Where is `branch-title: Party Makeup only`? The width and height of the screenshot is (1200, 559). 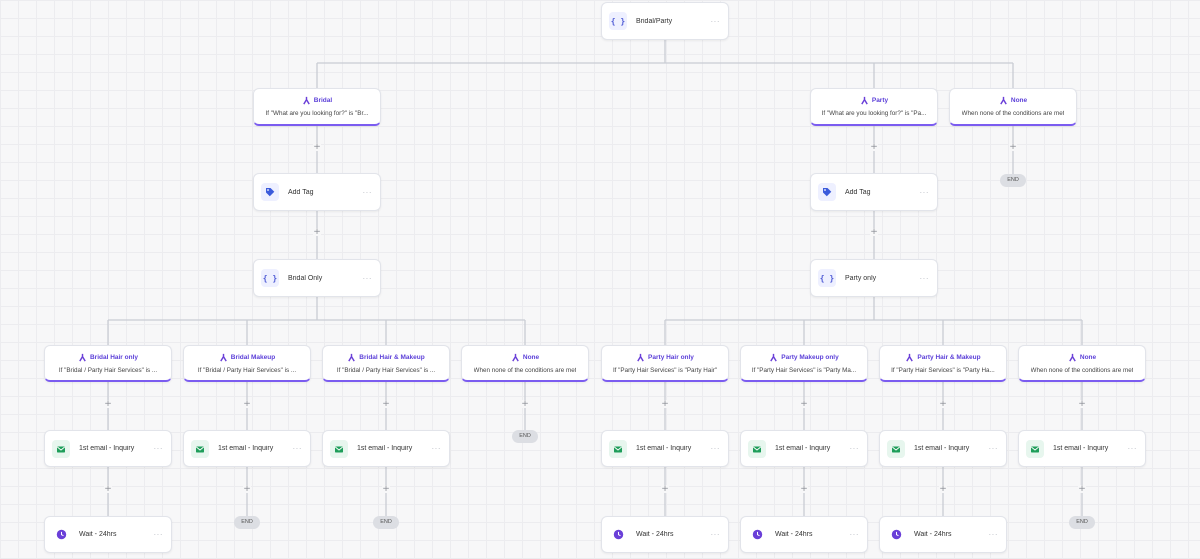
branch-title: Party Makeup only is located at coordinates (810, 357).